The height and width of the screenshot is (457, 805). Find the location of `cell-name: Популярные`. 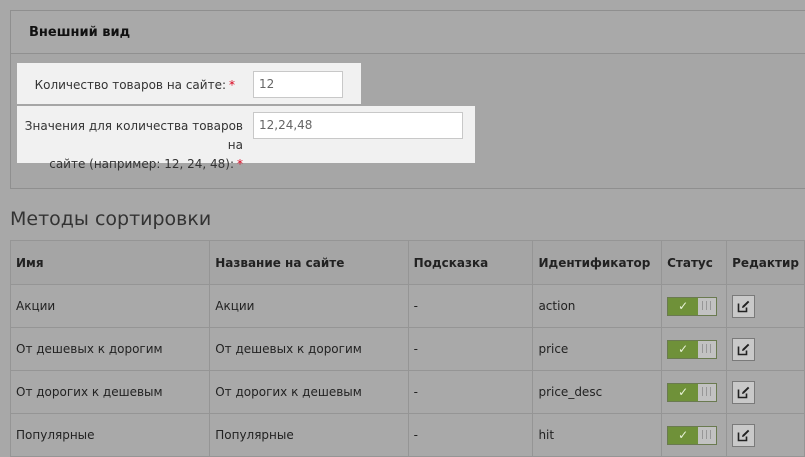

cell-name: Популярные is located at coordinates (110, 435).